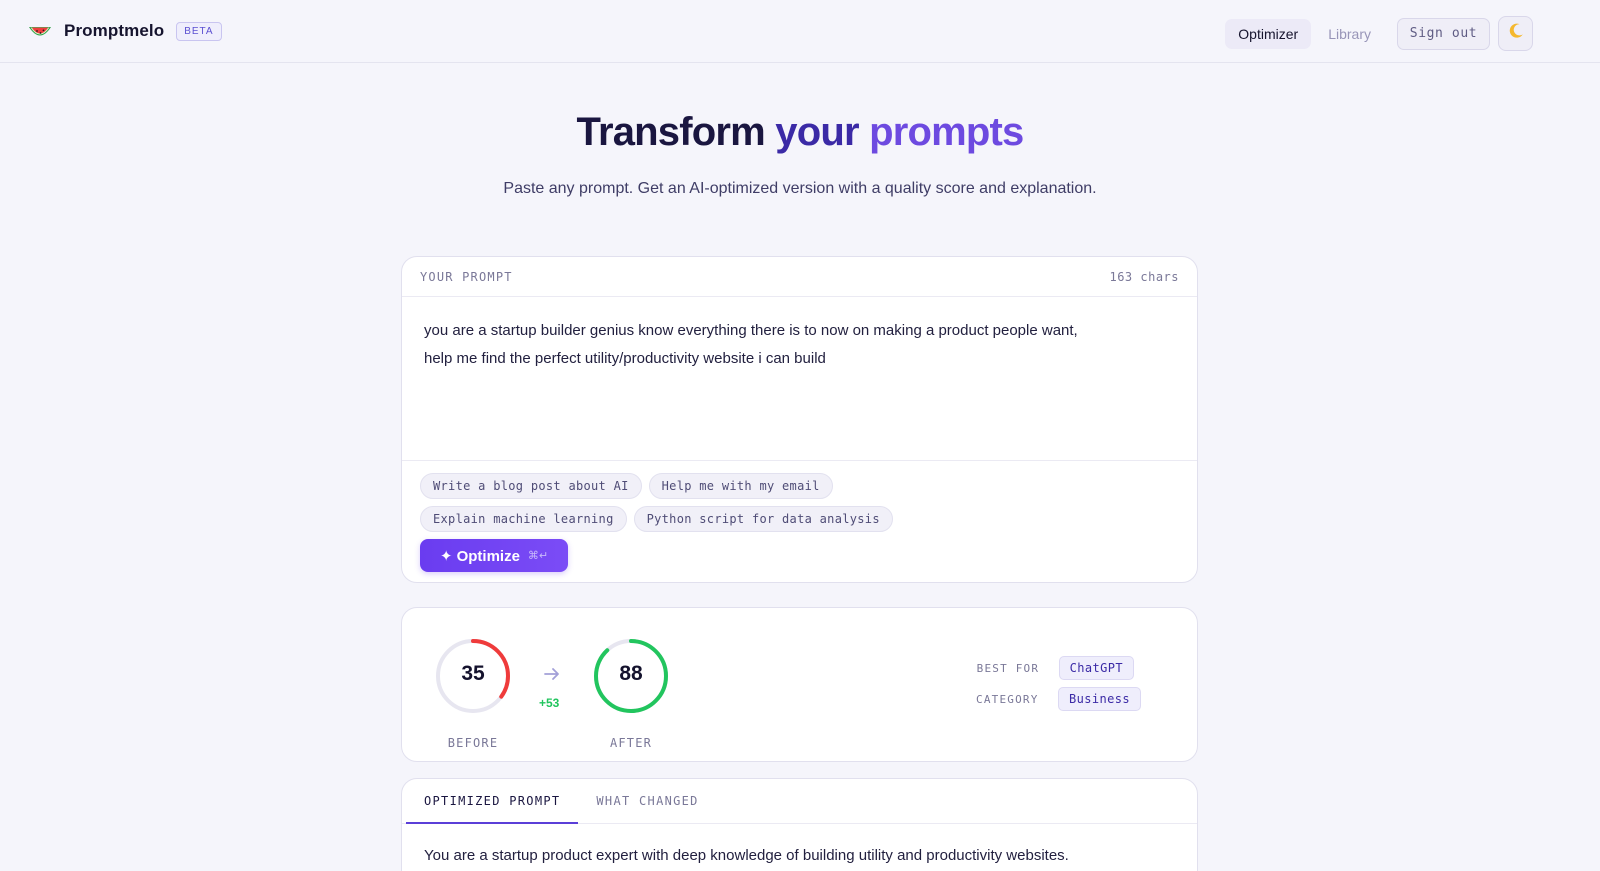 This screenshot has height=871, width=1600. I want to click on suggestion-chip: Python script for data analysis, so click(763, 519).